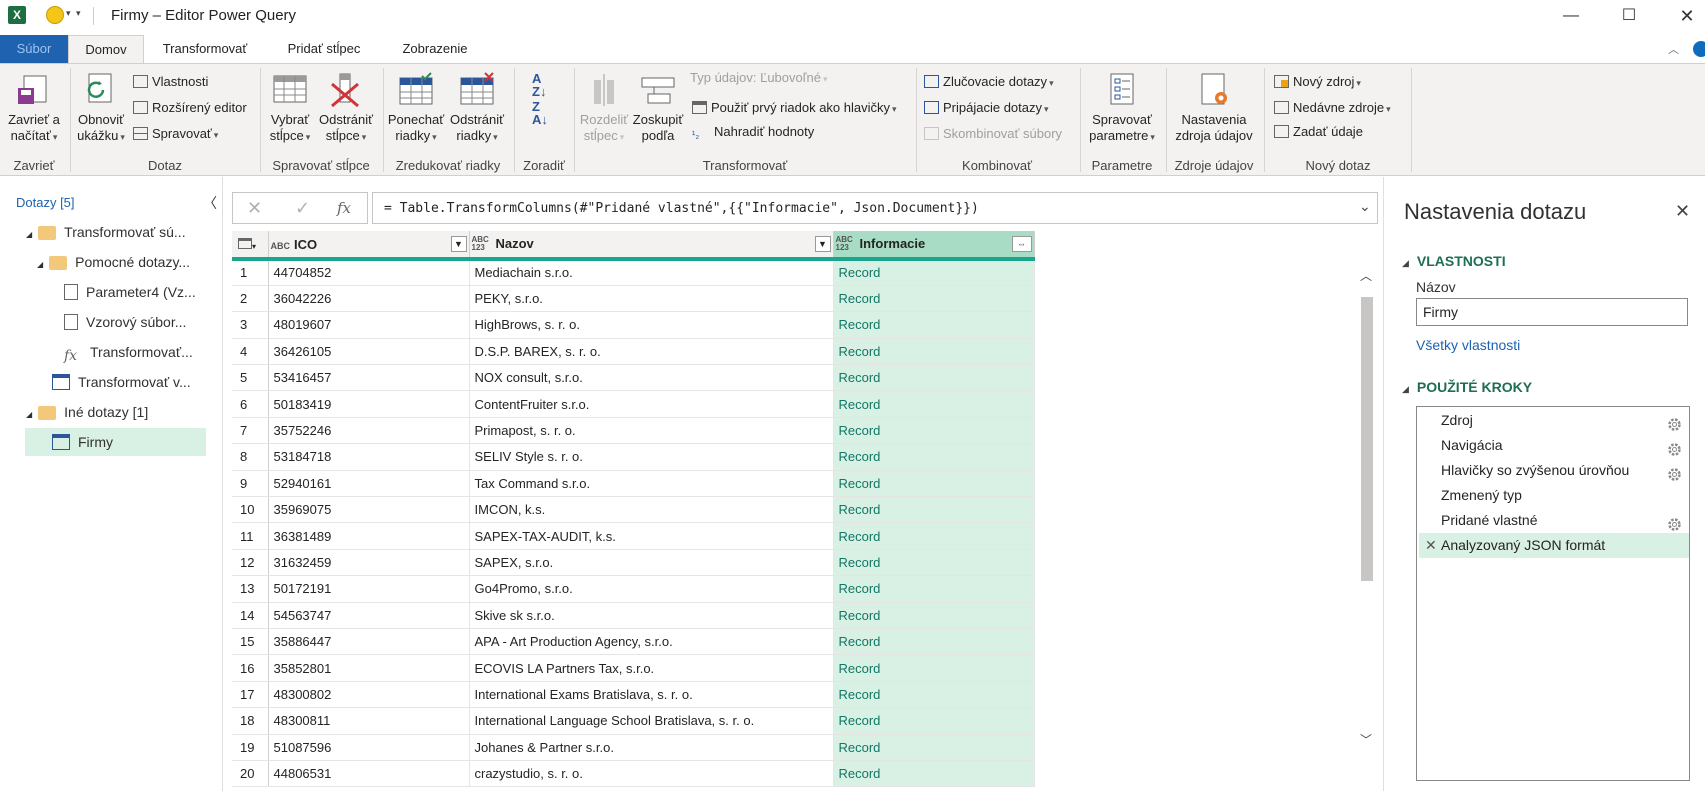 This screenshot has width=1705, height=791. Describe the element at coordinates (633, 774) in the screenshot. I see `table-row: 20 44806531 crazystudio, s. r. o. Record` at that location.